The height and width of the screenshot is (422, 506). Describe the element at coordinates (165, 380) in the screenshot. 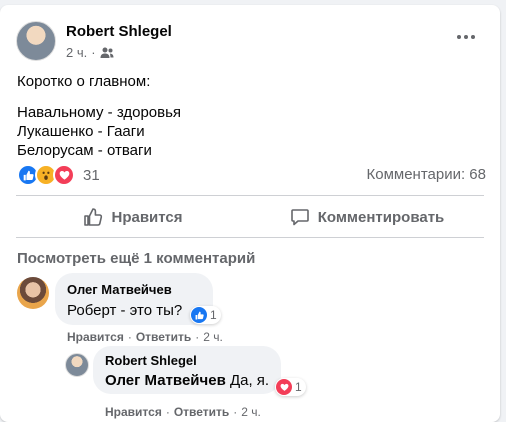

I see `reply-mention: Олег Матвейчев` at that location.